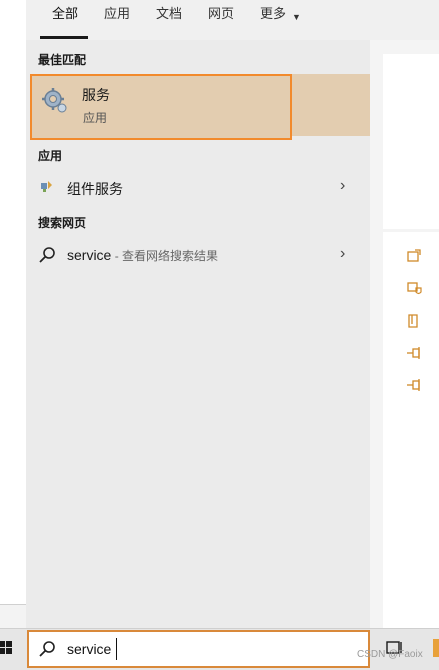  What do you see at coordinates (221, 14) in the screenshot?
I see `tab-web: 网页` at bounding box center [221, 14].